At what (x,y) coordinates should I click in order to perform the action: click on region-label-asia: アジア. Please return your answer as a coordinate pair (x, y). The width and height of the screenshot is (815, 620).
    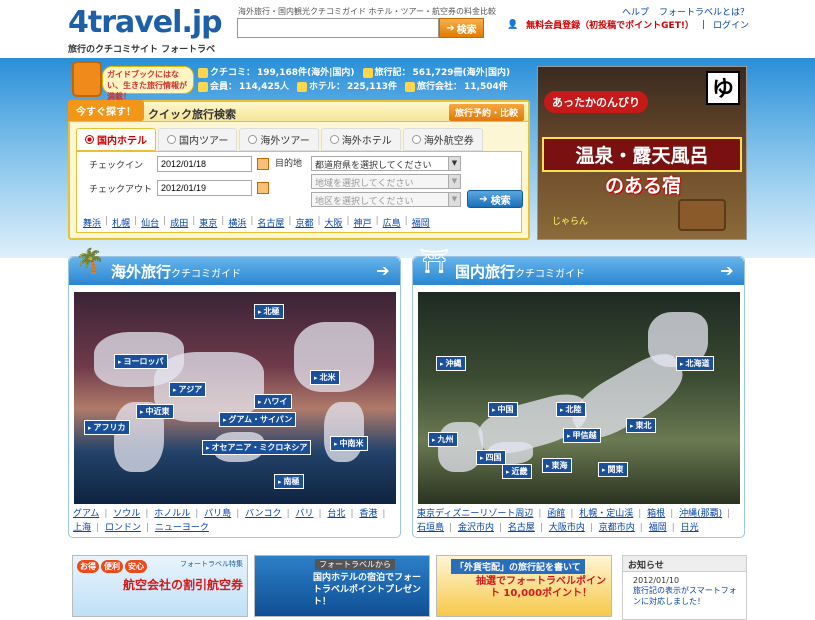
    Looking at the image, I should click on (188, 389).